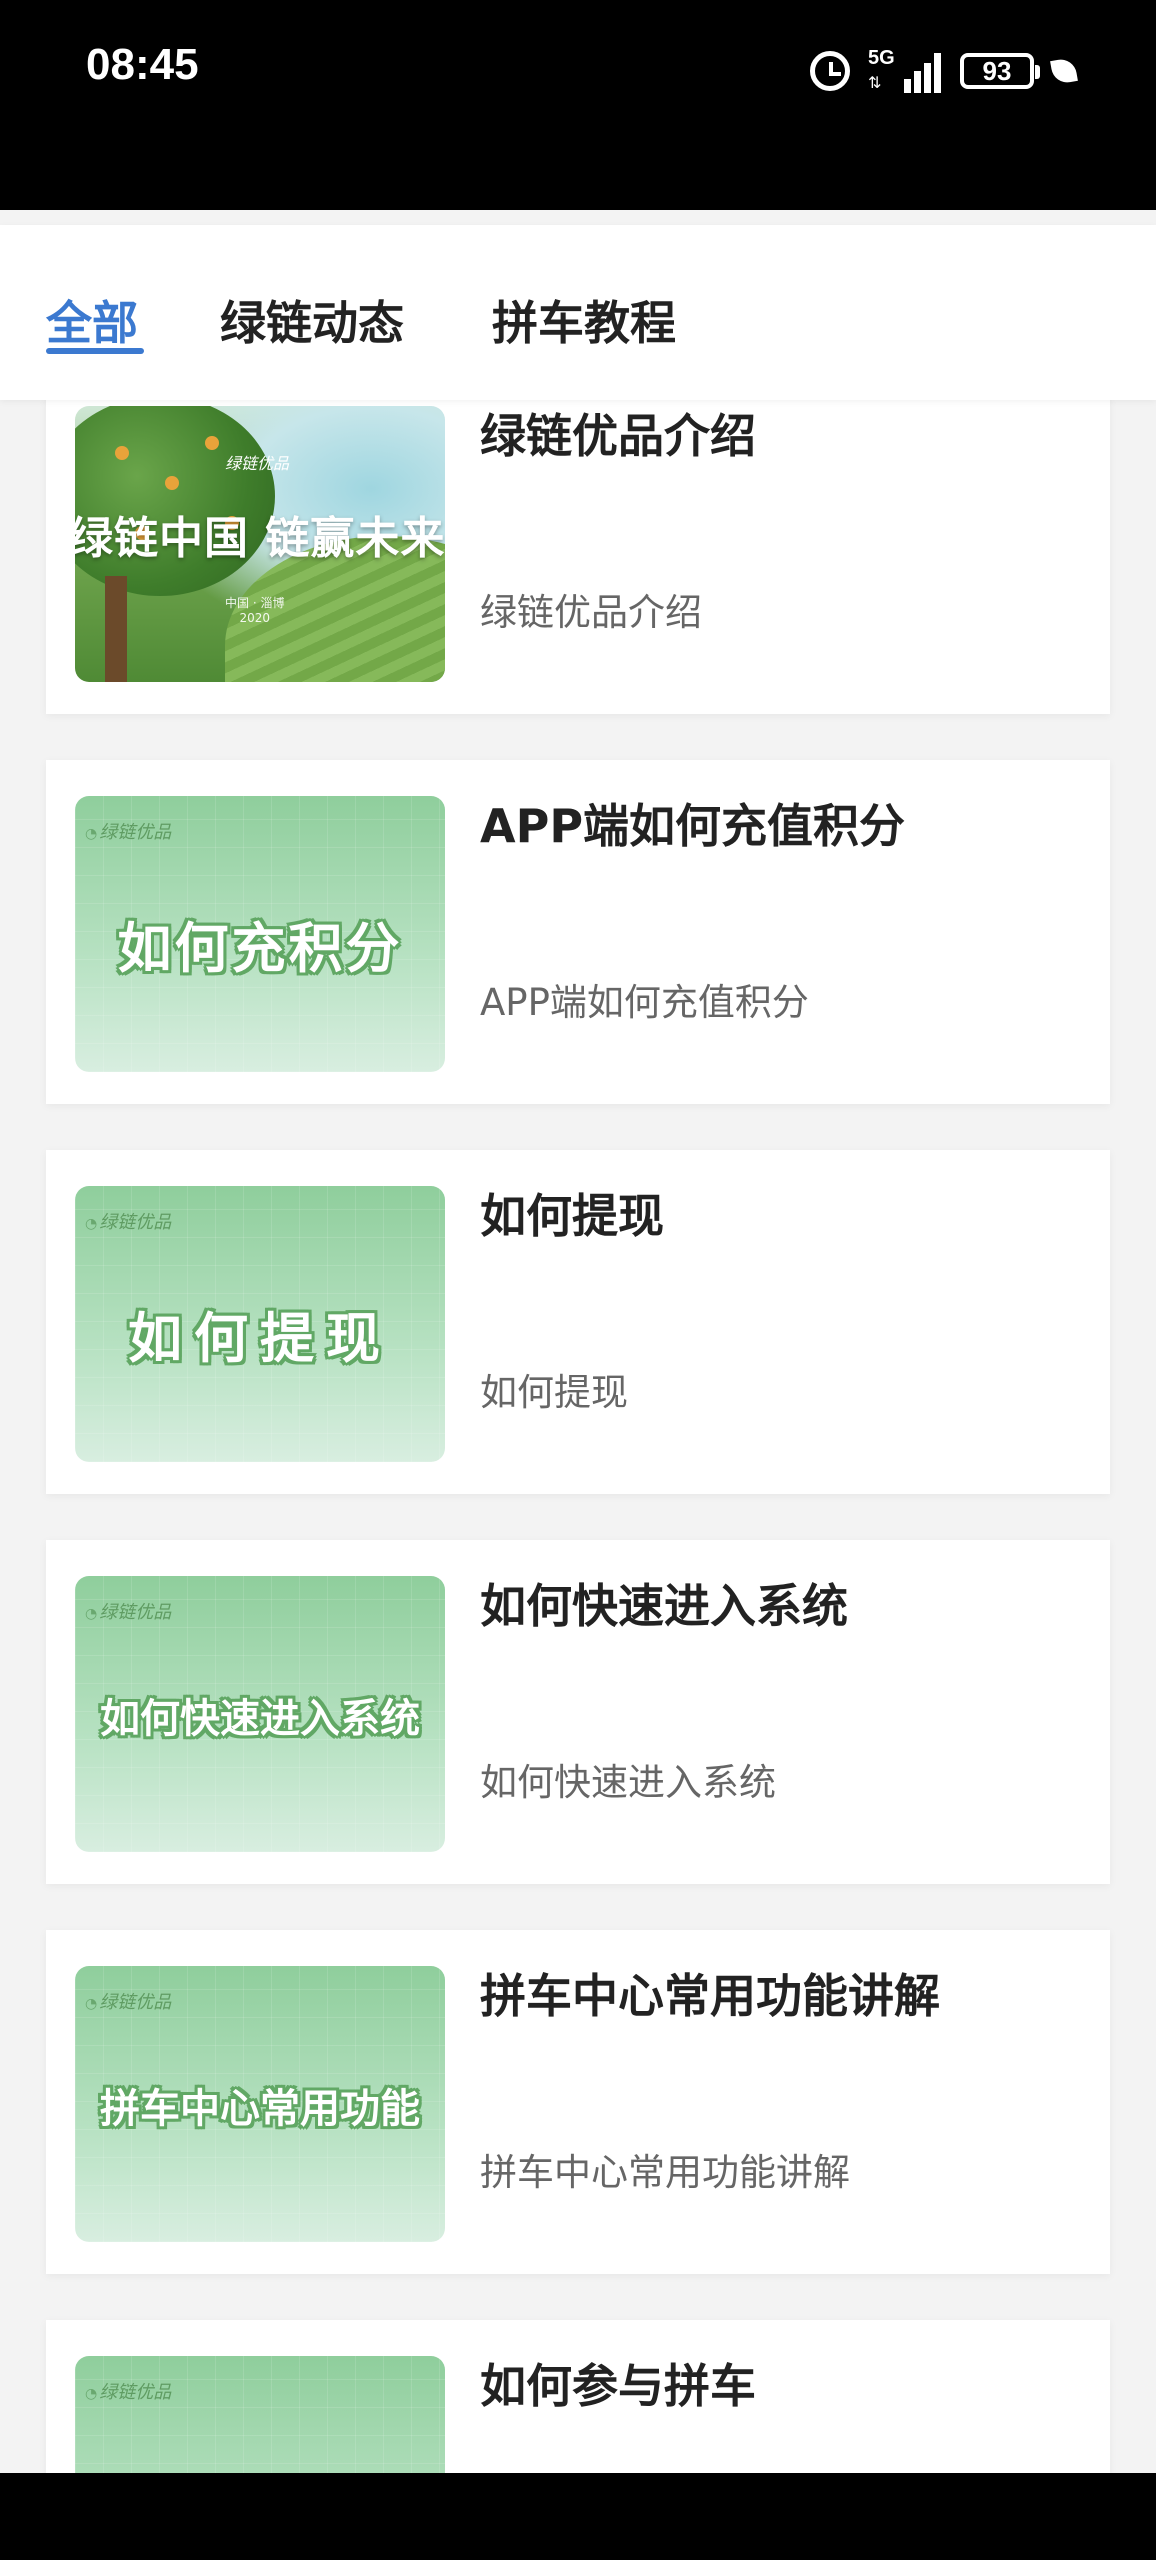 This screenshot has width=1156, height=2560. What do you see at coordinates (260, 1719) in the screenshot?
I see `thumbnail-text: 如何快速进入系统` at bounding box center [260, 1719].